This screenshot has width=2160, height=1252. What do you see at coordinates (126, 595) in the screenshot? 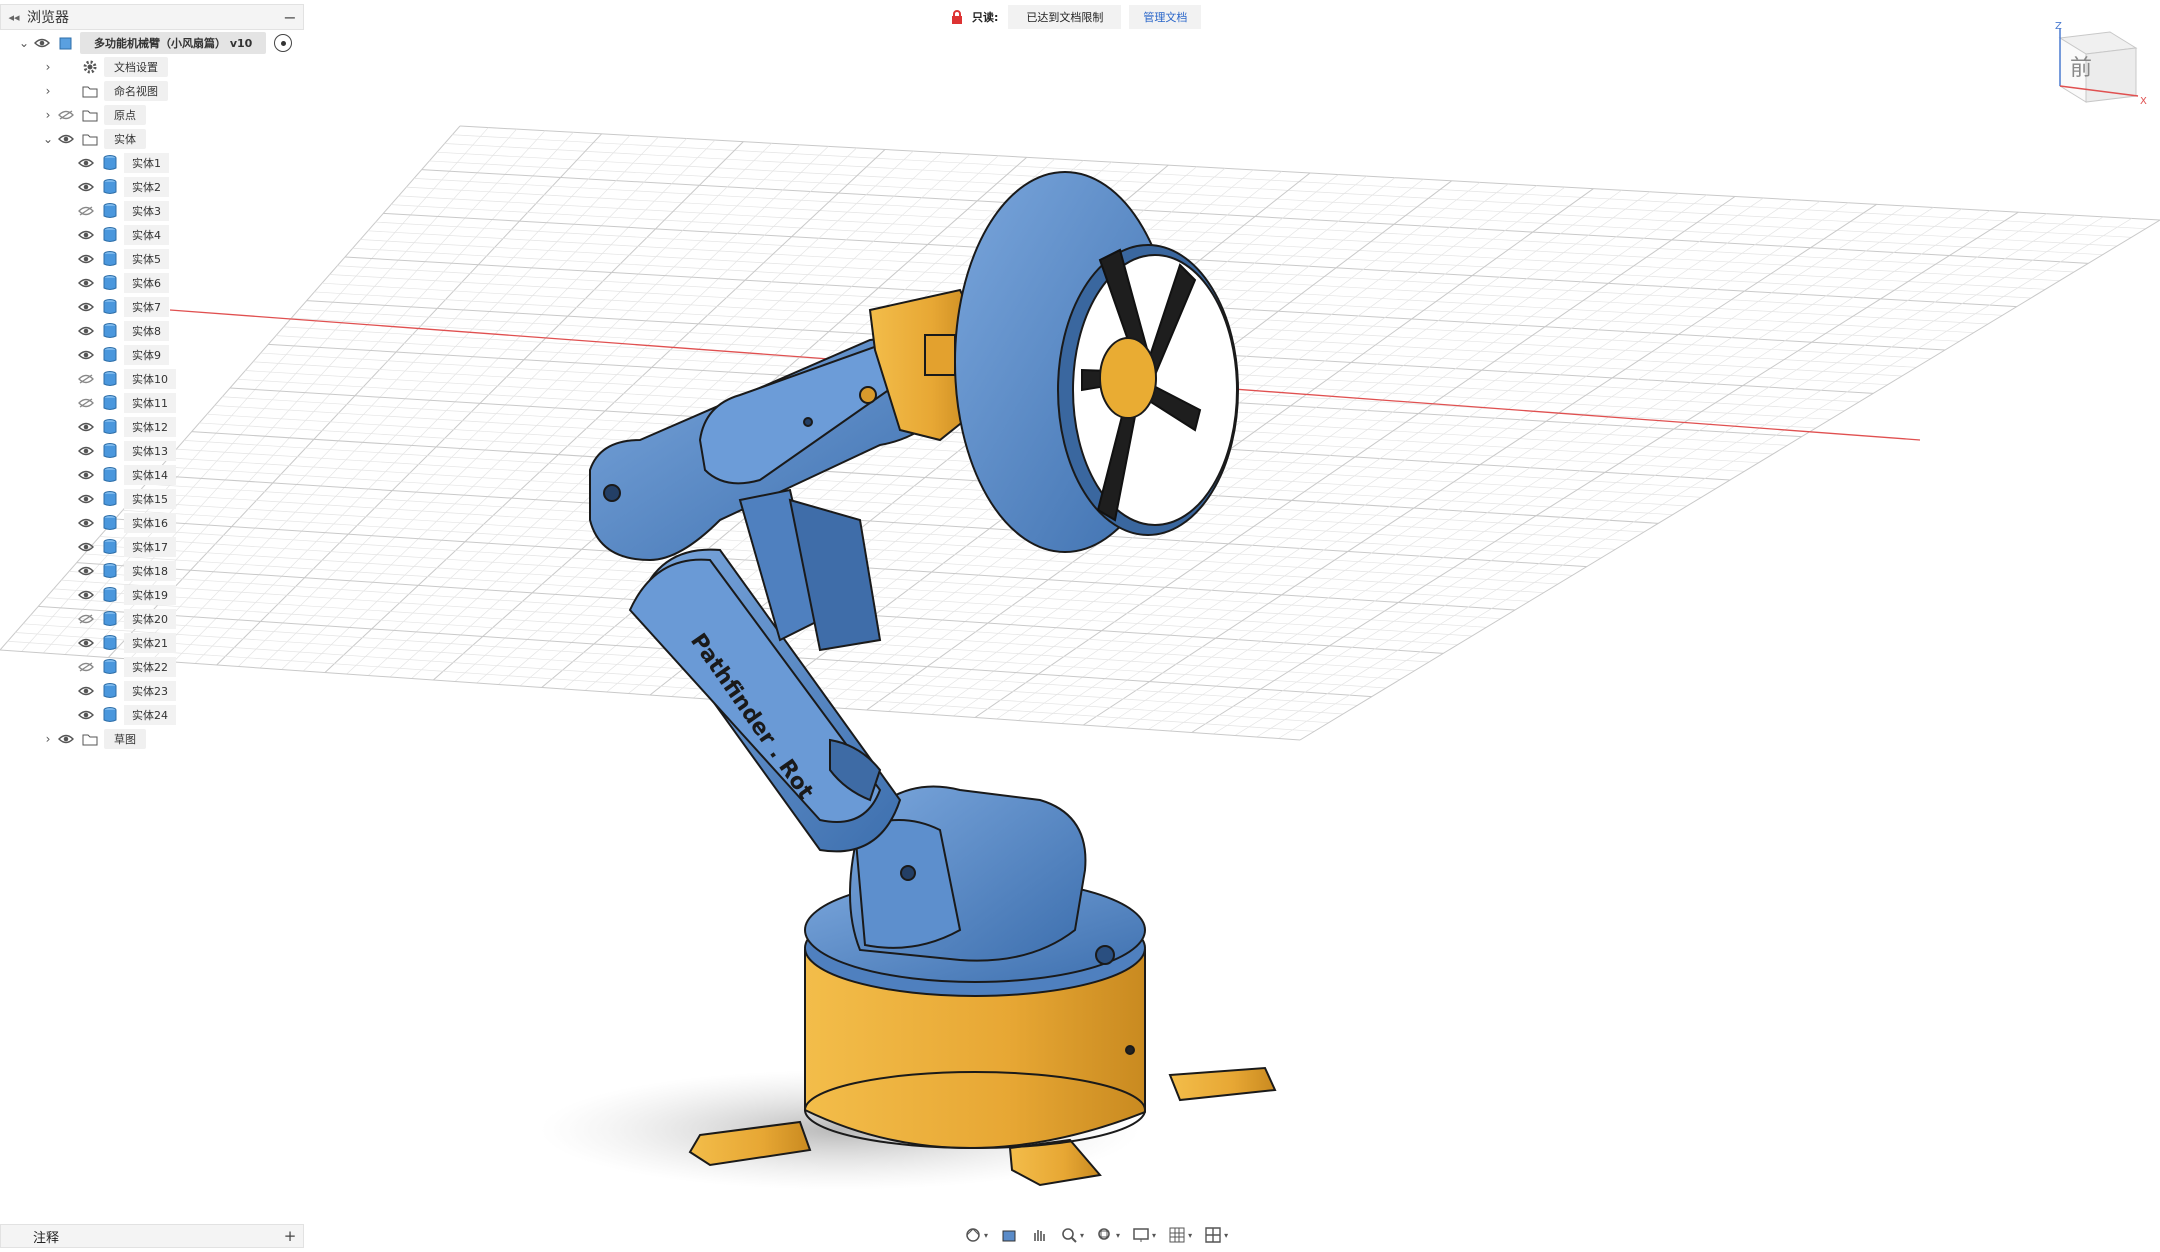
I see `body-row: 实体19` at bounding box center [126, 595].